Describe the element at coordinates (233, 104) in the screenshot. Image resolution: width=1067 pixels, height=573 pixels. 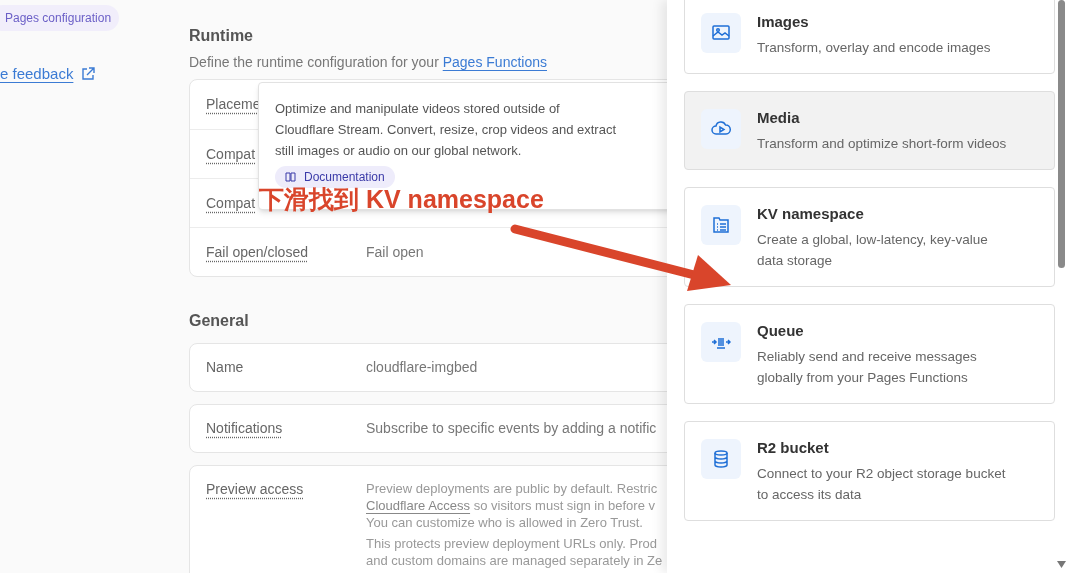
I see `setting-label: Placeme` at that location.